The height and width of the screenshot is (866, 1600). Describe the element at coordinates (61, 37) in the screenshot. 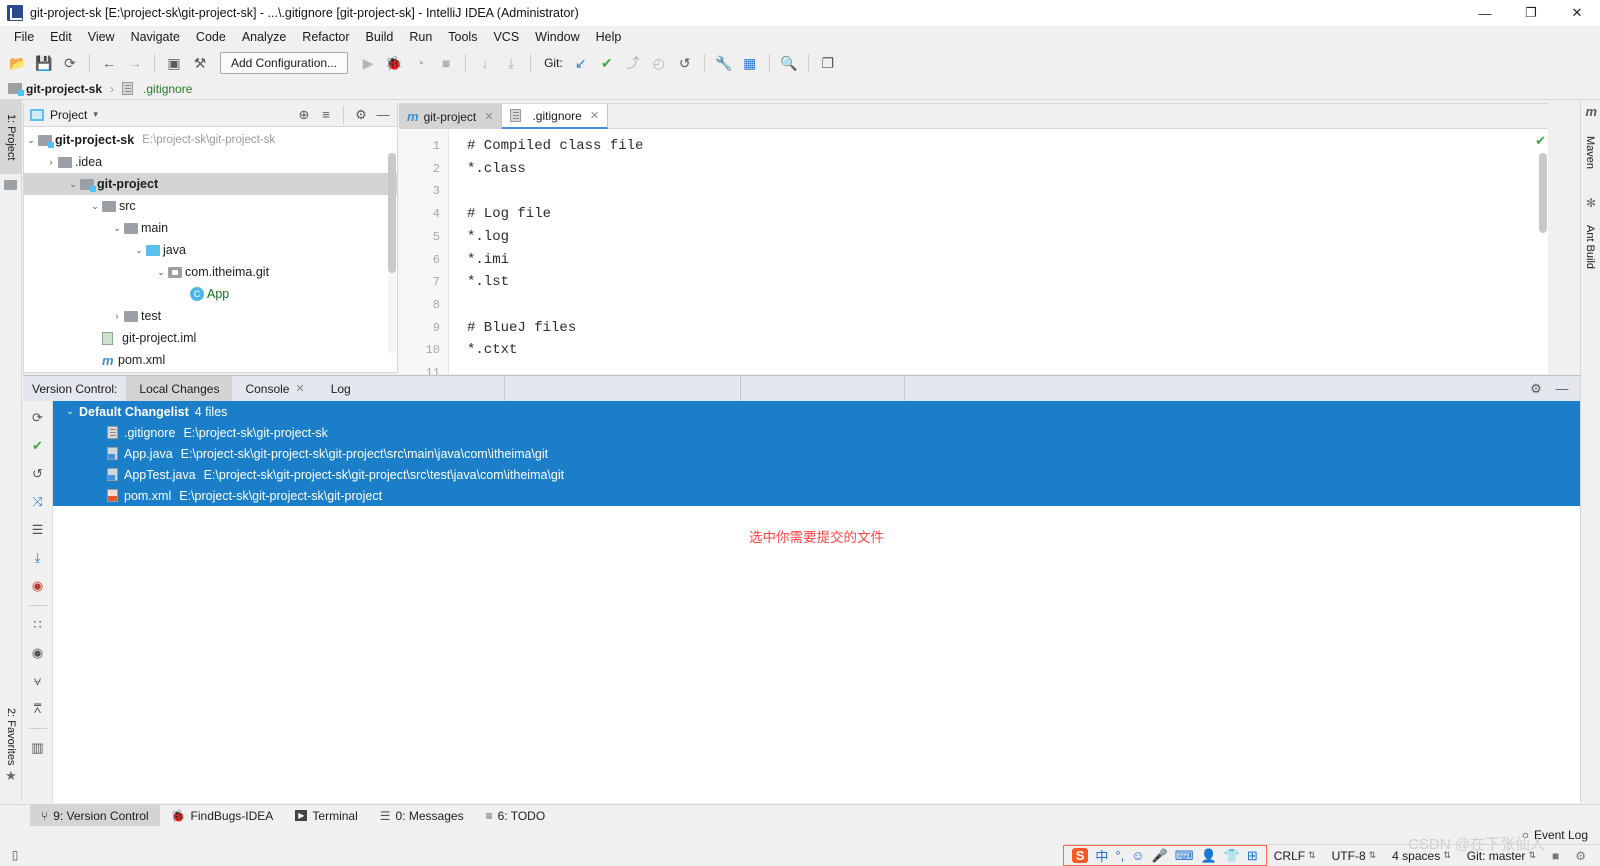

I see `menu-edit: Edit` at that location.